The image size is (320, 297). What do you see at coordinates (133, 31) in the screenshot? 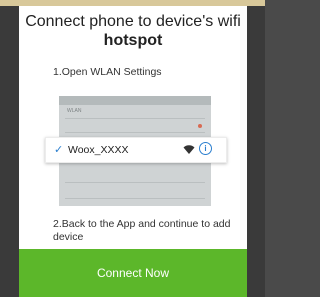
I see `dialog-title: Connect phone to device's wifi hotspot` at bounding box center [133, 31].